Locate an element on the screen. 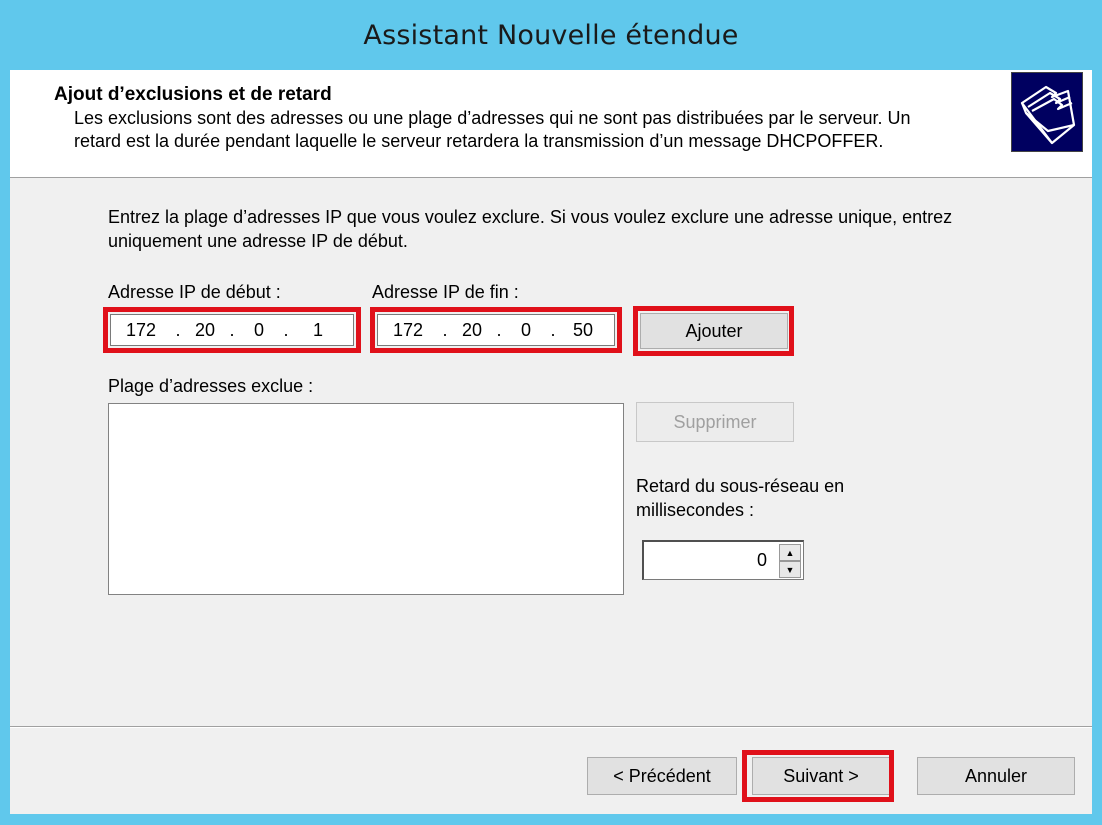 This screenshot has width=1102, height=825. end-ip-label: Adresse IP de fin : is located at coordinates (445, 292).